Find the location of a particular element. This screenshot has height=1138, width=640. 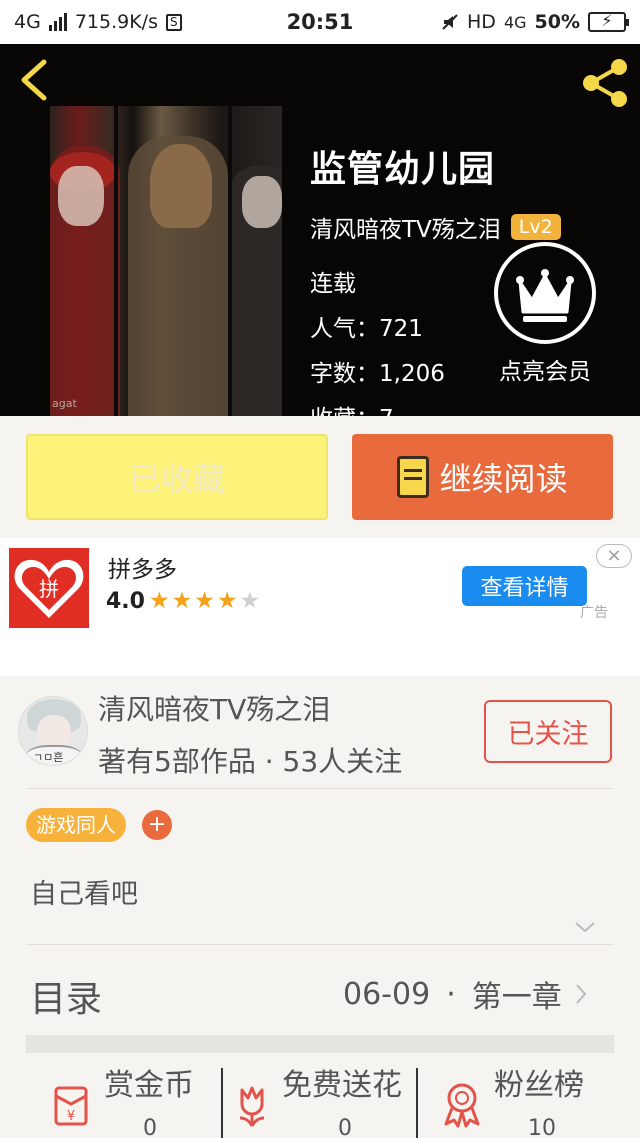

ad-rating: 4.0 ★ ★ ★ ★ ★ is located at coordinates (183, 601).